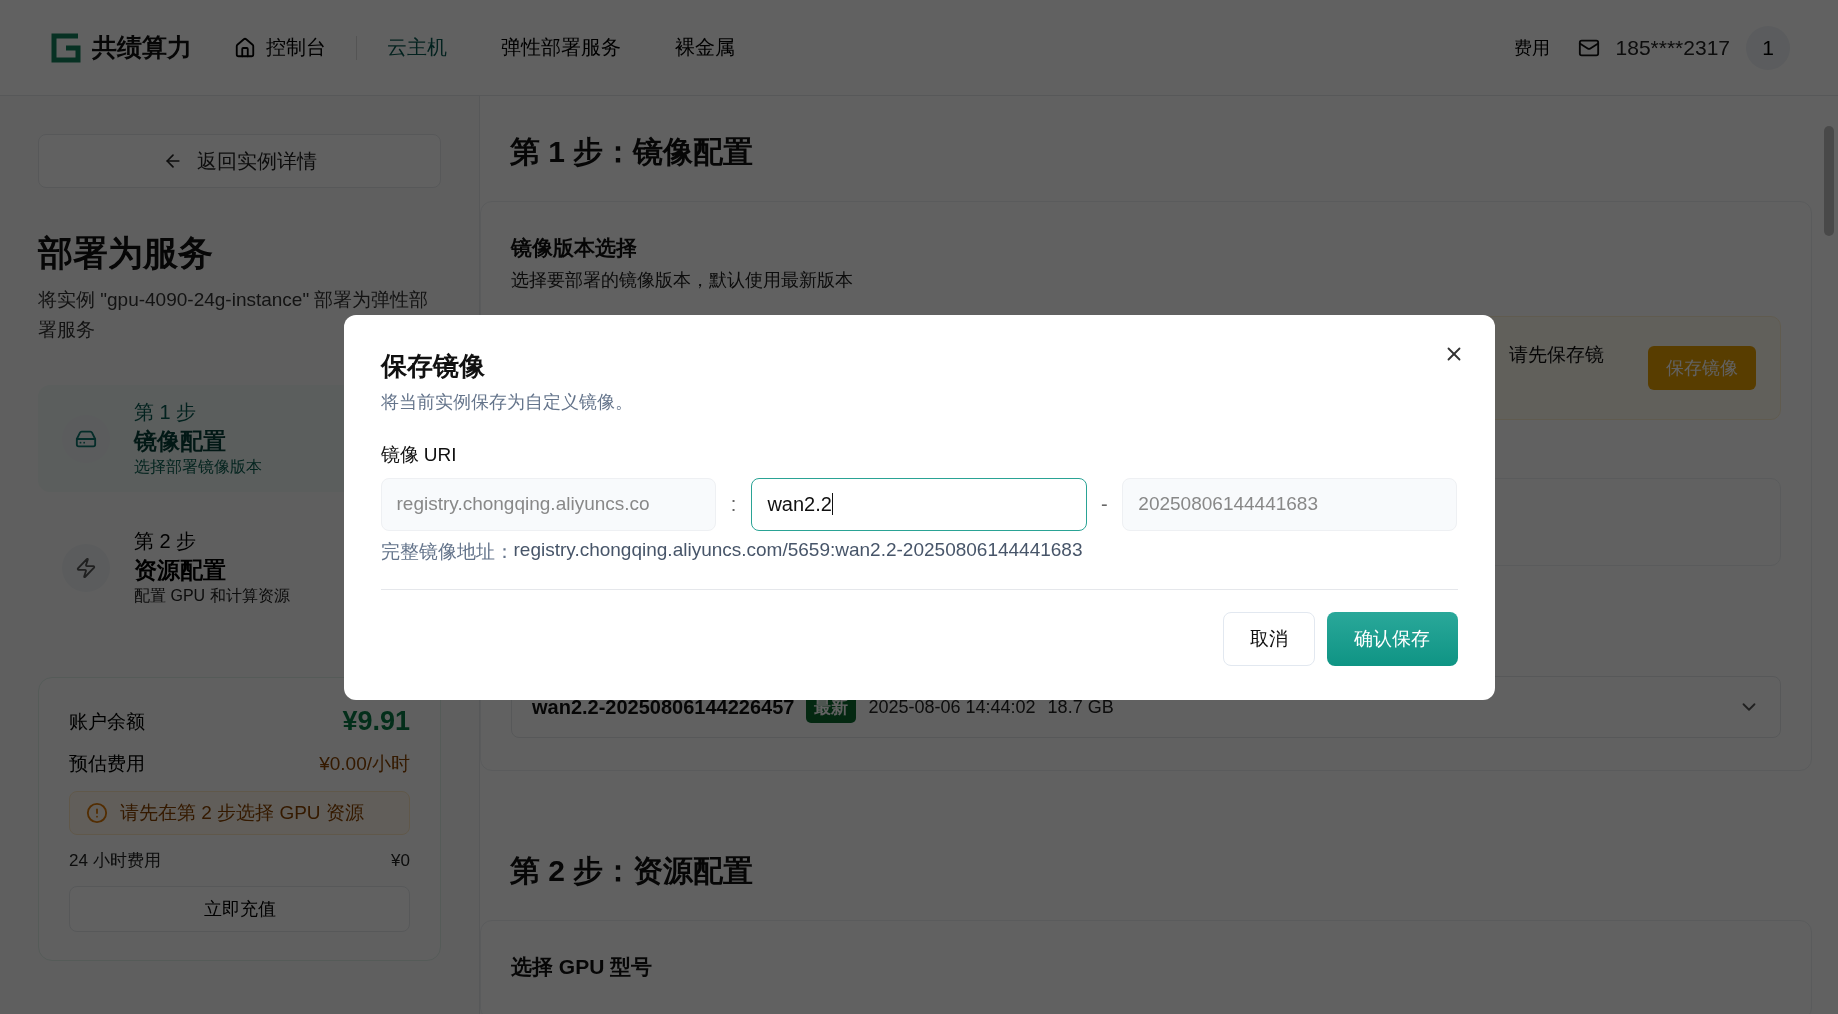 The height and width of the screenshot is (1014, 1838). What do you see at coordinates (952, 707) in the screenshot?
I see `version-date: 2025-08-06 14:44:02` at bounding box center [952, 707].